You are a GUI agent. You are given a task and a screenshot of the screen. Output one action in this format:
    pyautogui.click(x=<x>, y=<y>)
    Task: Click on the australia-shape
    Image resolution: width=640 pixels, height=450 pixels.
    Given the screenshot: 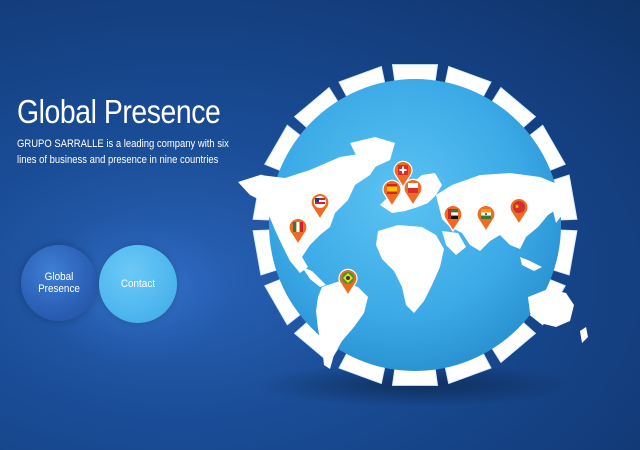 What is the action you would take?
    pyautogui.click(x=551, y=308)
    